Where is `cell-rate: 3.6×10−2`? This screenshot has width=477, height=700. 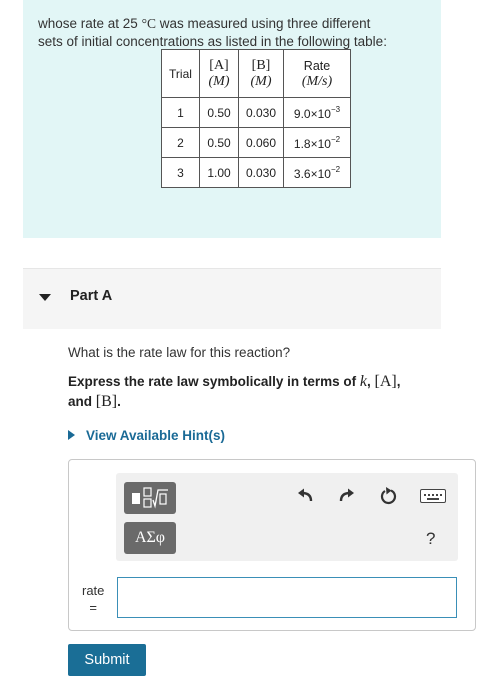 cell-rate: 3.6×10−2 is located at coordinates (317, 172).